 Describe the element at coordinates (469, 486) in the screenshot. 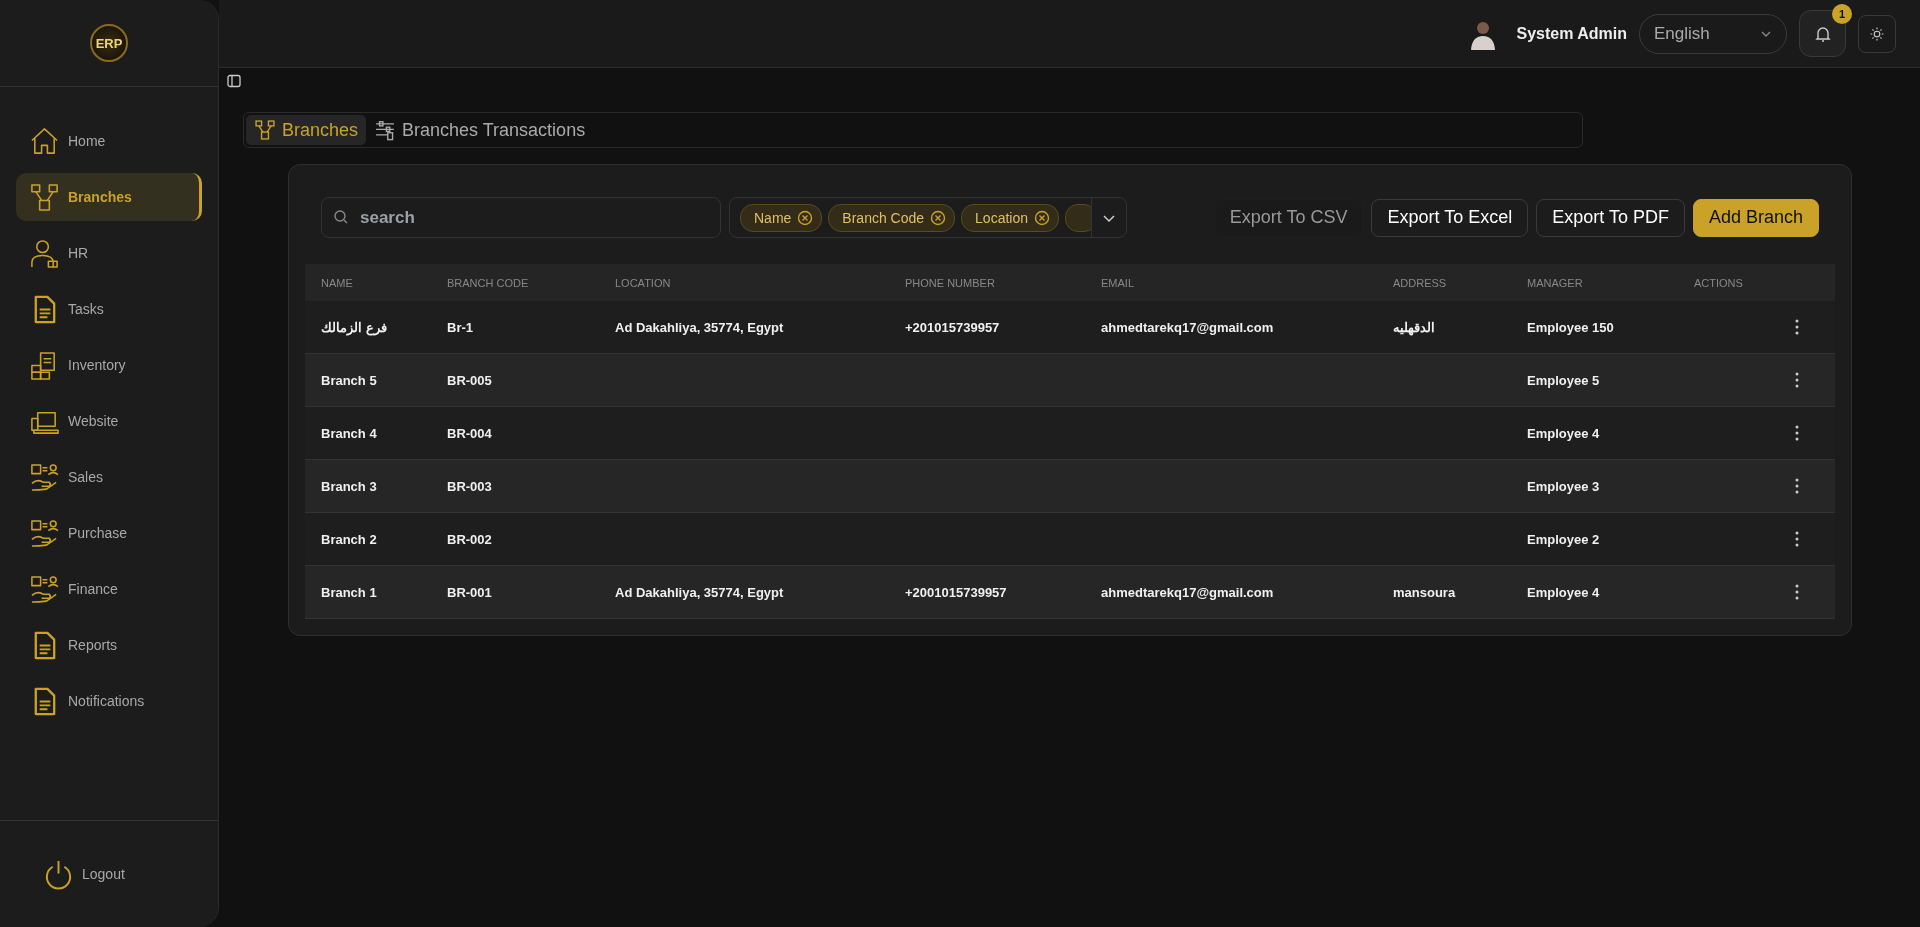

I see `table-cell: BR-003` at that location.